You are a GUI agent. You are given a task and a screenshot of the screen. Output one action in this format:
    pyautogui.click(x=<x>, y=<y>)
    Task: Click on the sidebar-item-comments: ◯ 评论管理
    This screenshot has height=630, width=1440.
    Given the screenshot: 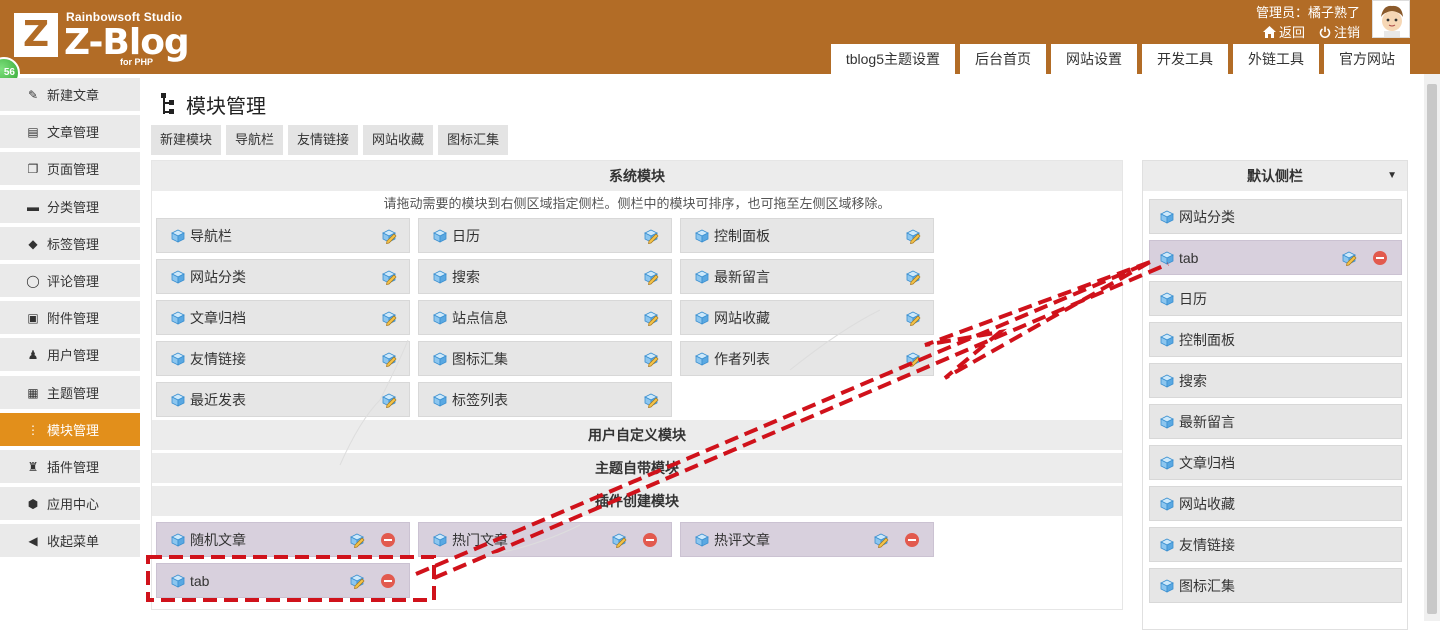 What is the action you would take?
    pyautogui.click(x=70, y=280)
    